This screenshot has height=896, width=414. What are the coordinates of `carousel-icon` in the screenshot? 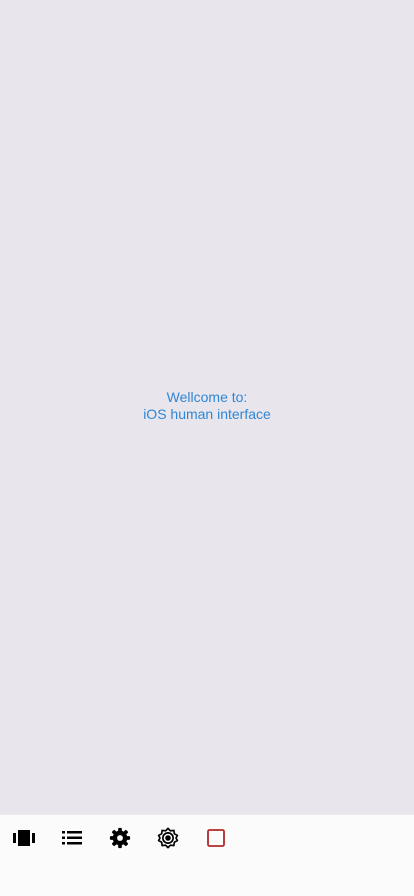 It's located at (24, 838).